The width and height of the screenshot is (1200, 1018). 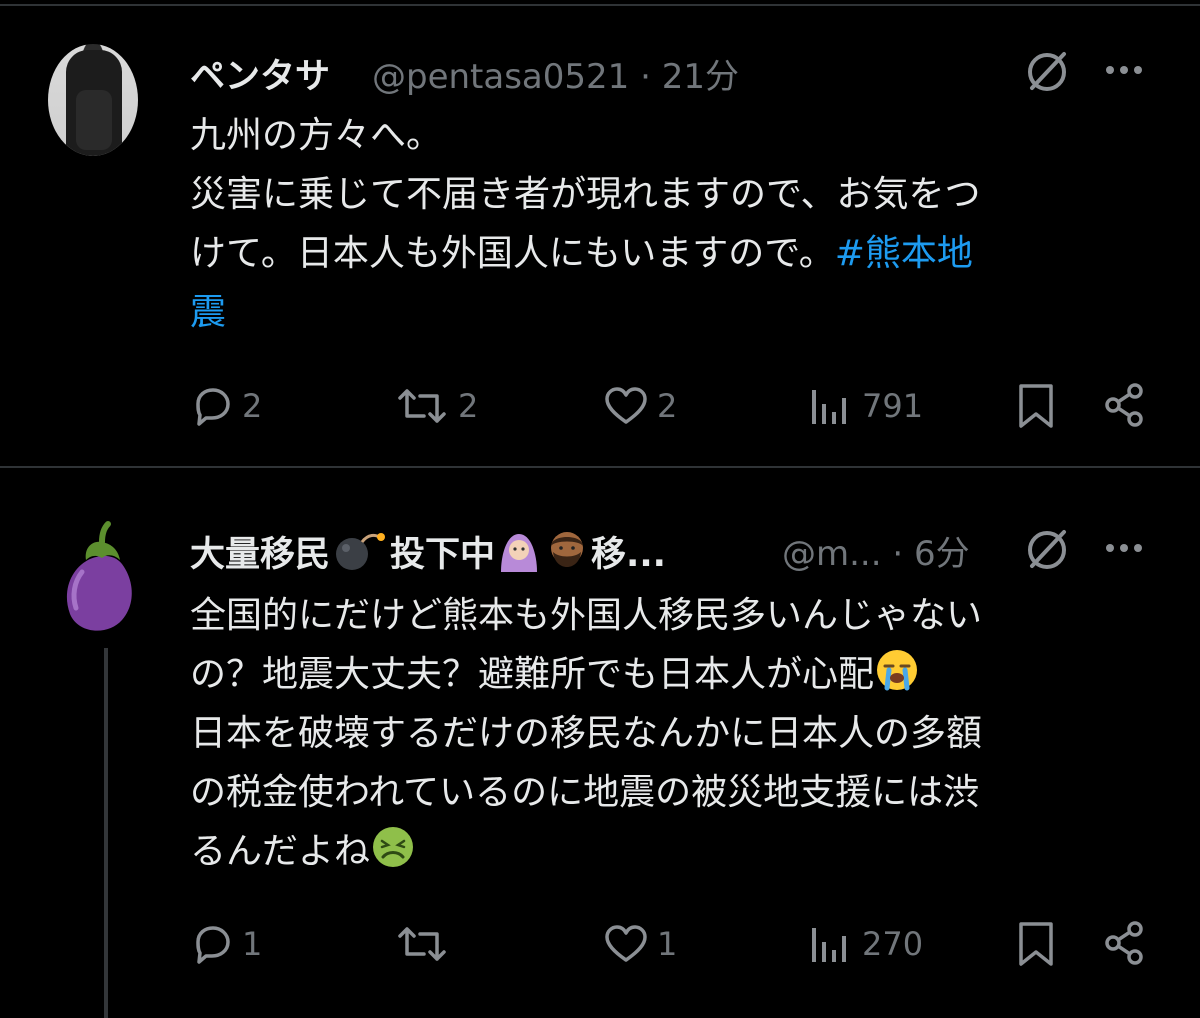 I want to click on text-line: の？地震大丈夫？避難所でも日本人が心配, so click(x=532, y=674).